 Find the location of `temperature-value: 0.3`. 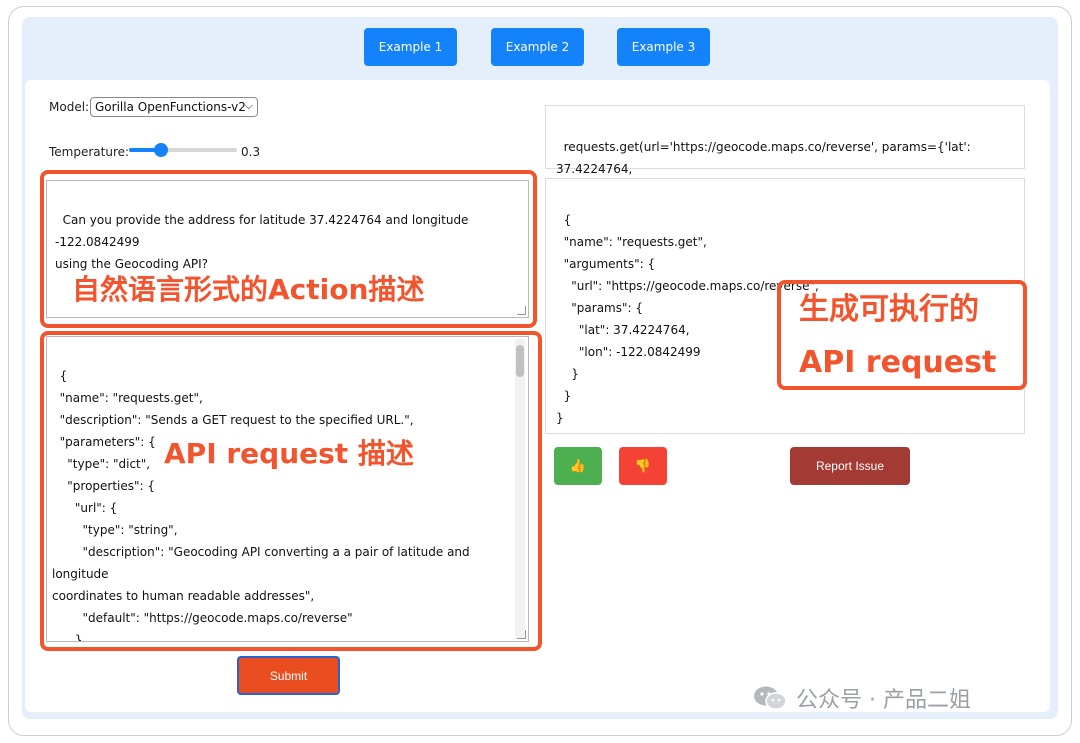

temperature-value: 0.3 is located at coordinates (251, 152).